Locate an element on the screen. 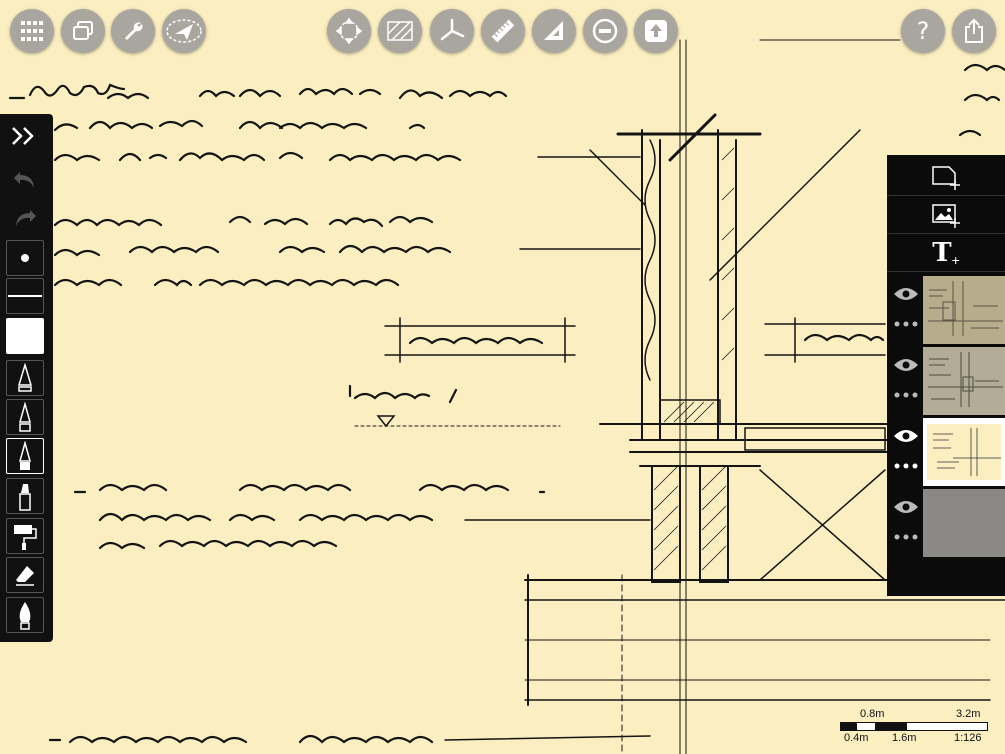 This screenshot has height=754, width=1005. set-square-button is located at coordinates (554, 31).